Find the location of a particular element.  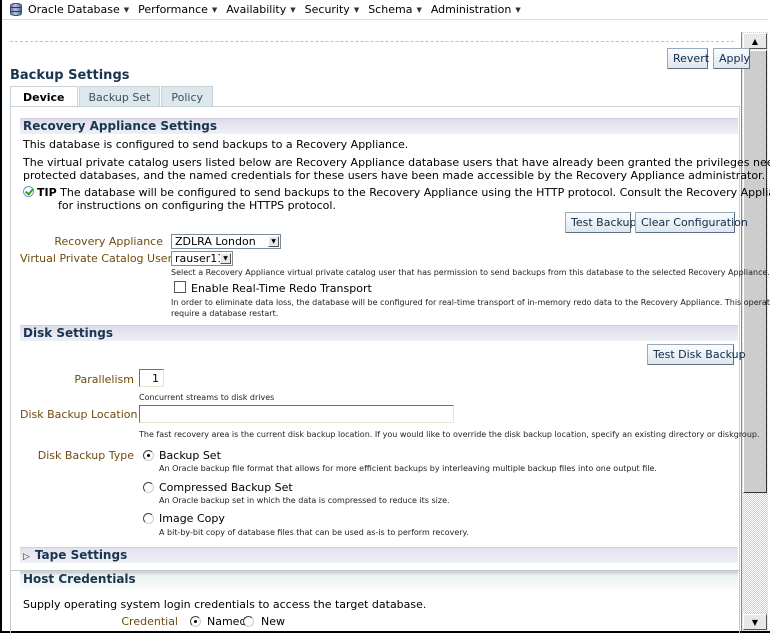

menu-label: Security is located at coordinates (327, 9).